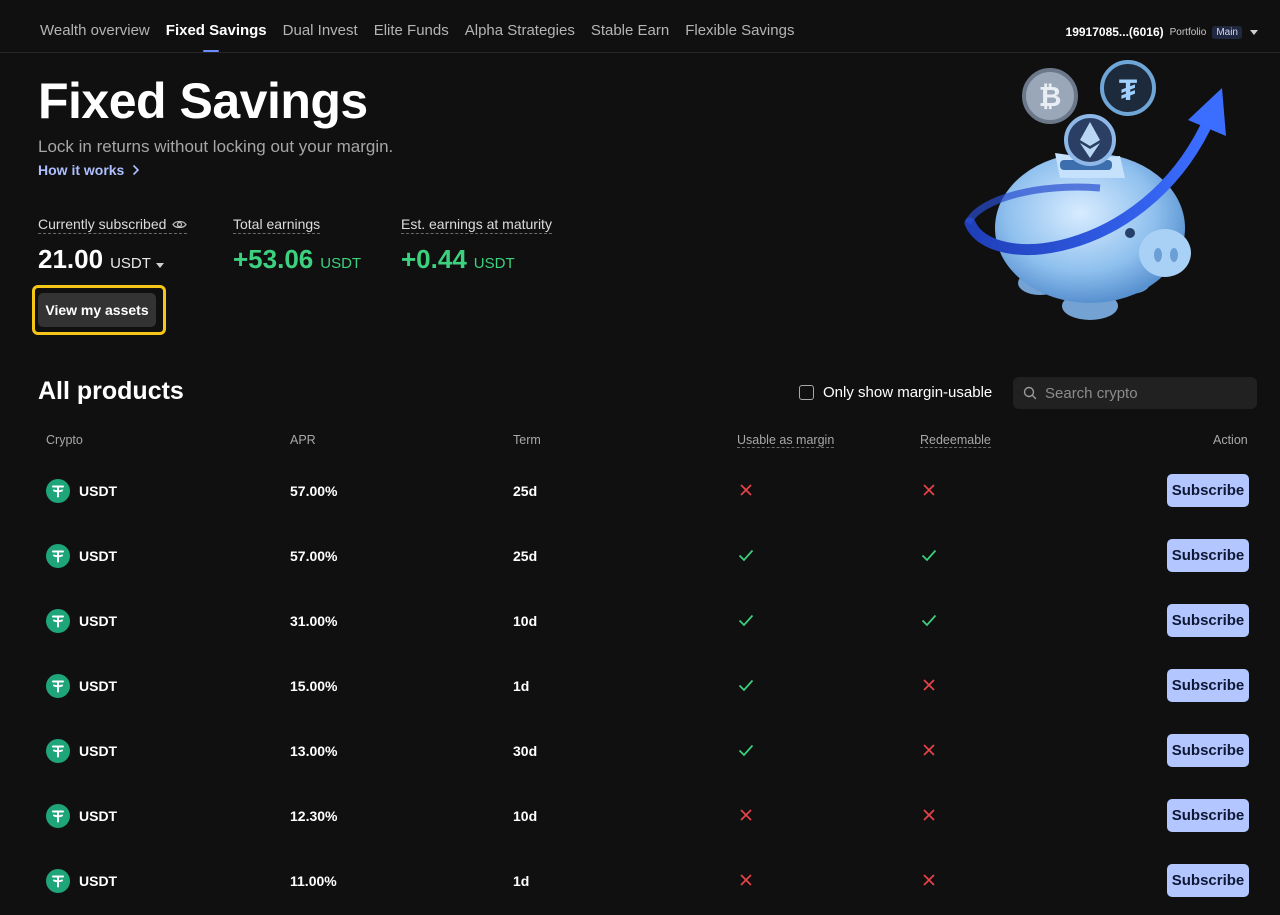 This screenshot has height=915, width=1280. Describe the element at coordinates (159, 265) in the screenshot. I see `unit-dropdown-icon` at that location.